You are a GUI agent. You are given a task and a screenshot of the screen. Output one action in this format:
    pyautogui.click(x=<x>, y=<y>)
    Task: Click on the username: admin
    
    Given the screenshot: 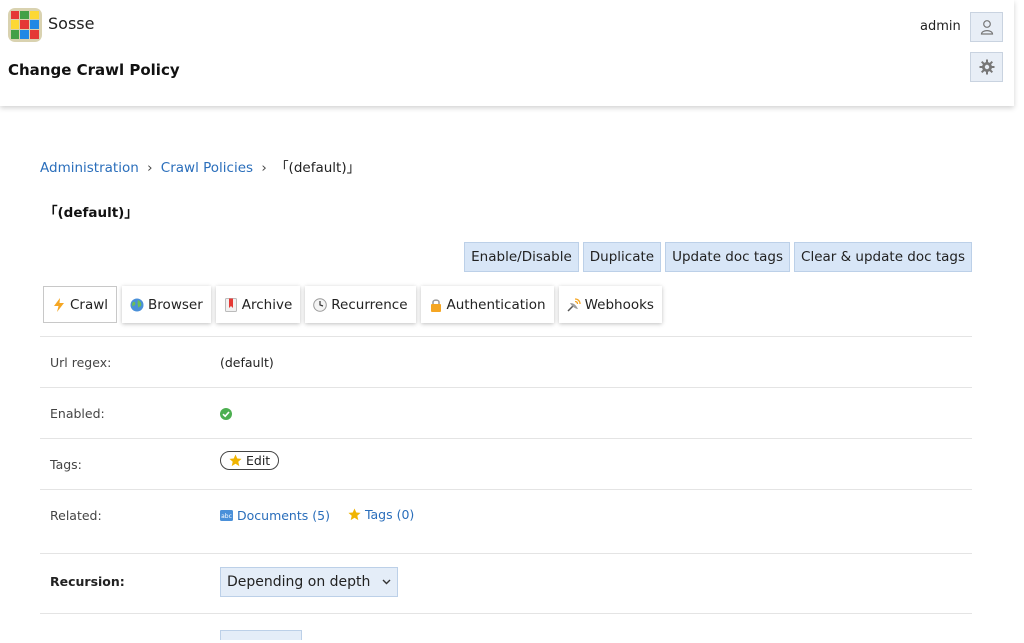 What is the action you would take?
    pyautogui.click(x=940, y=26)
    